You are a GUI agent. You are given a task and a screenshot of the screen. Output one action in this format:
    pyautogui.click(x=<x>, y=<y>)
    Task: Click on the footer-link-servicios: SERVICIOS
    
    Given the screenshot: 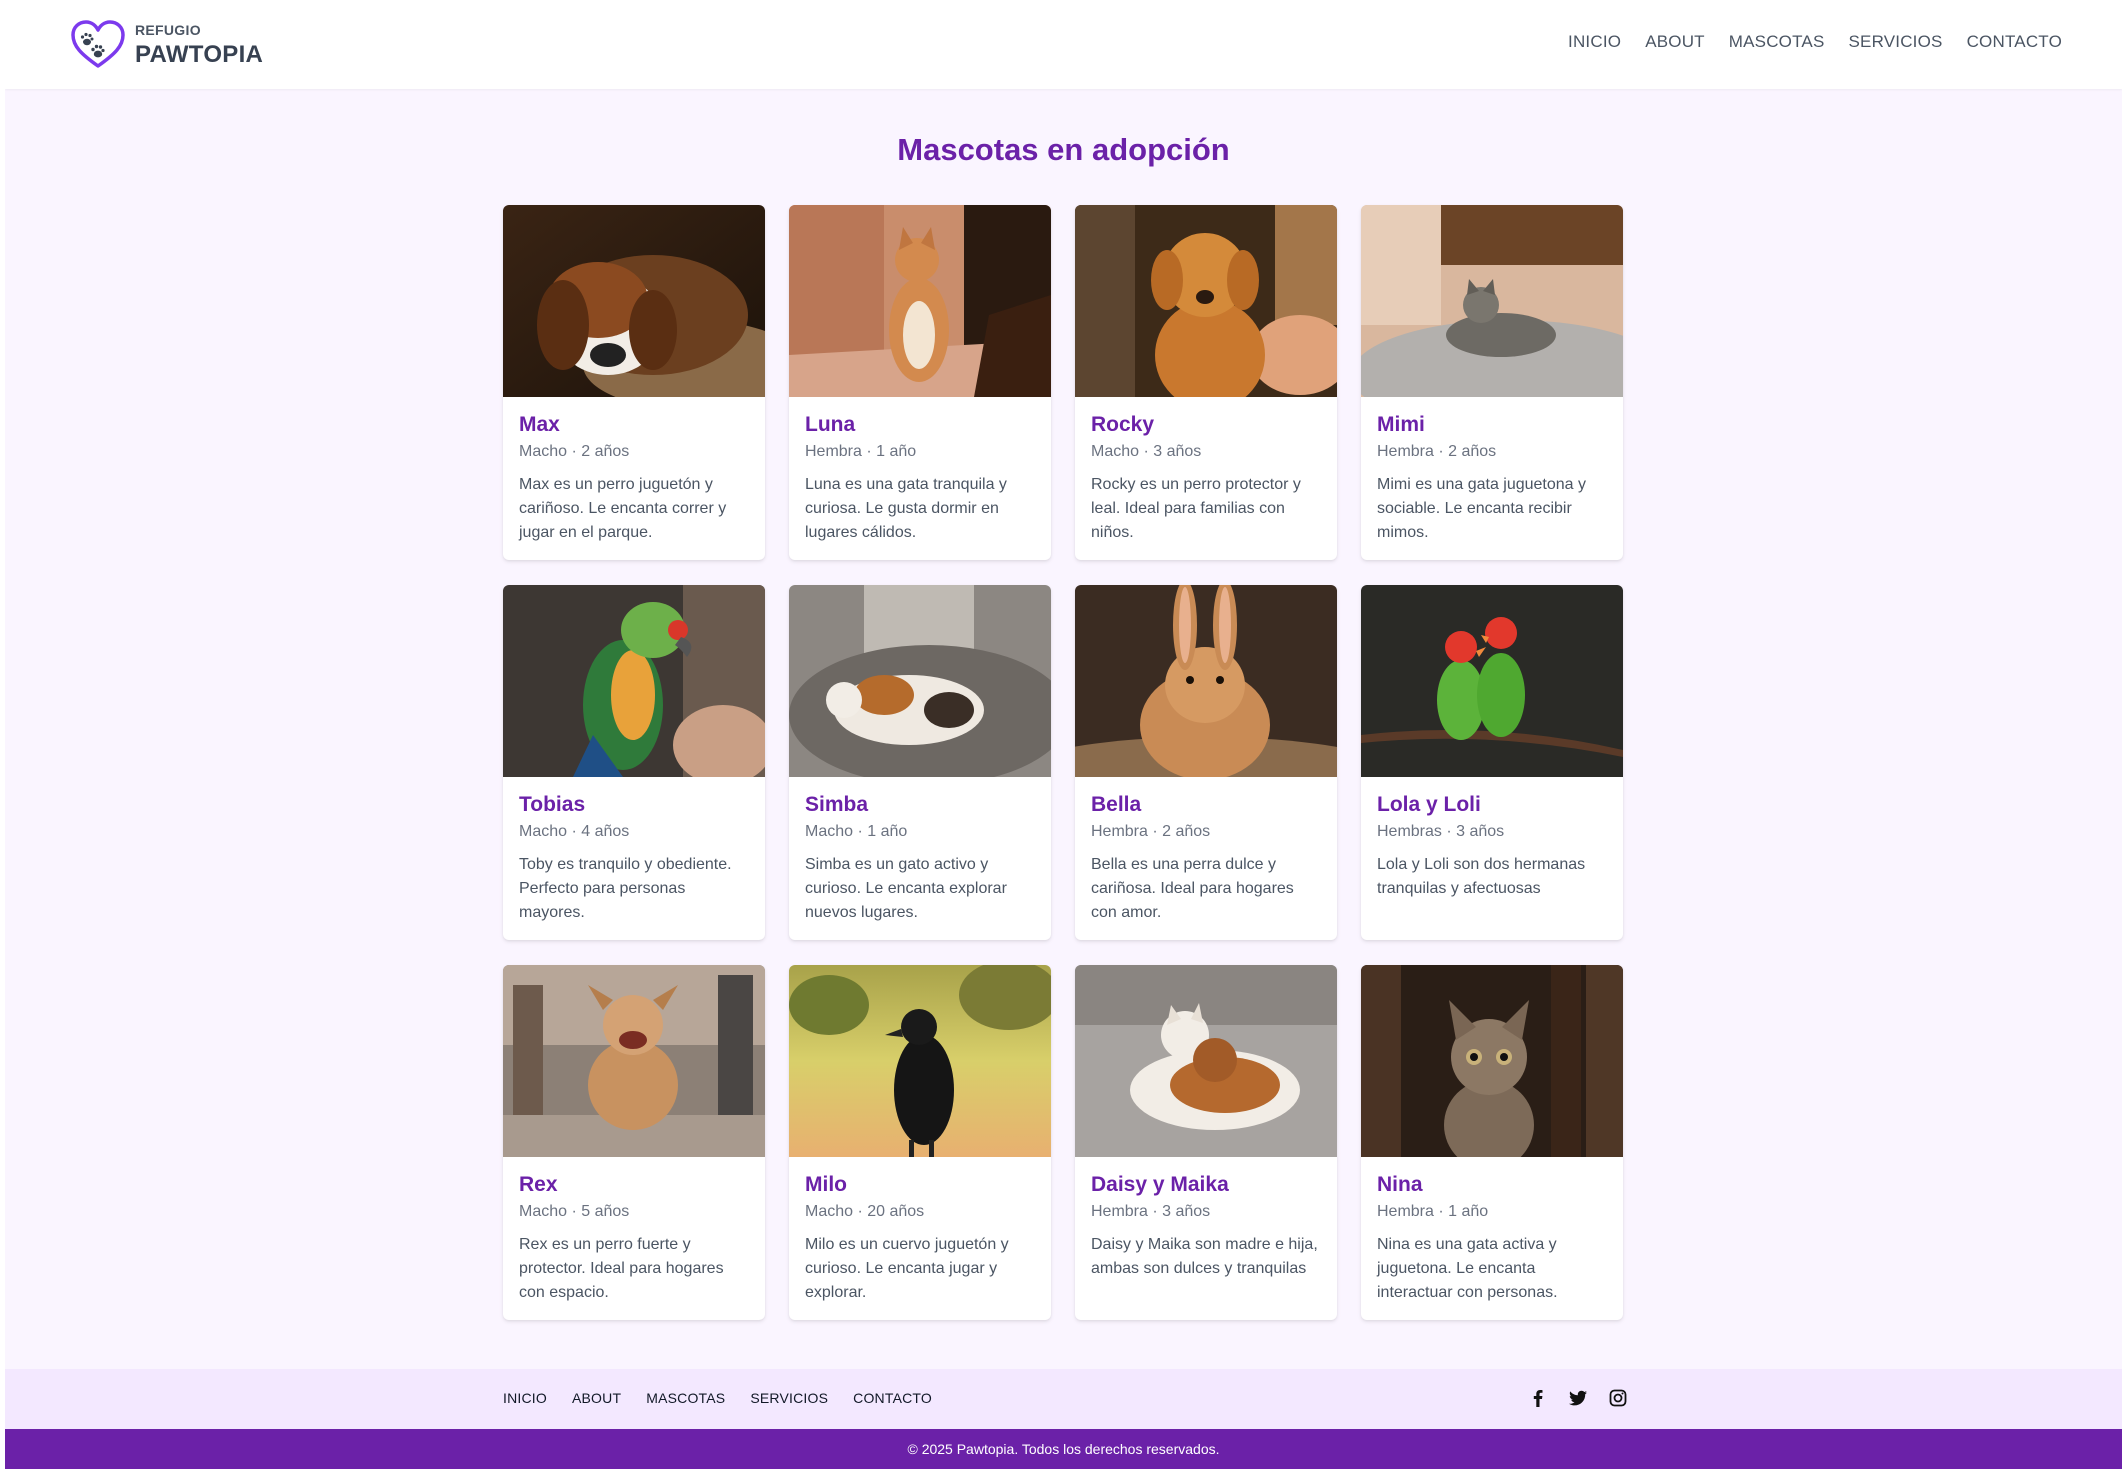 What is the action you would take?
    pyautogui.click(x=789, y=1398)
    